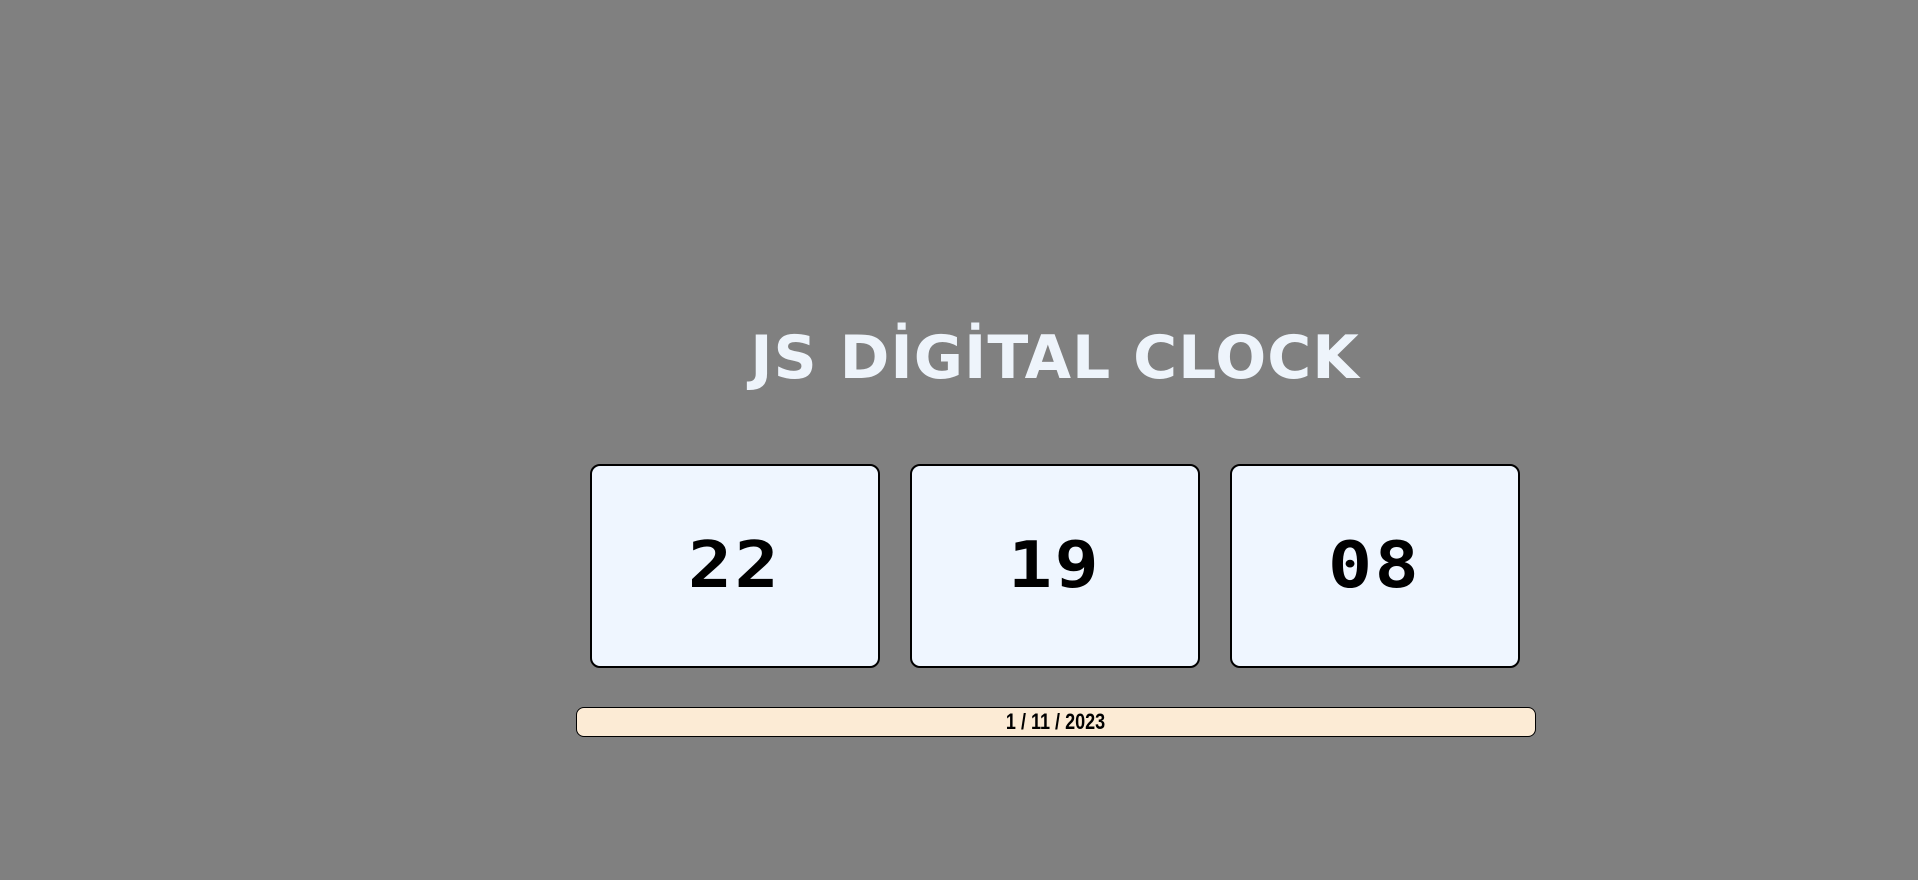  I want to click on minutes-value: 19, so click(1055, 566).